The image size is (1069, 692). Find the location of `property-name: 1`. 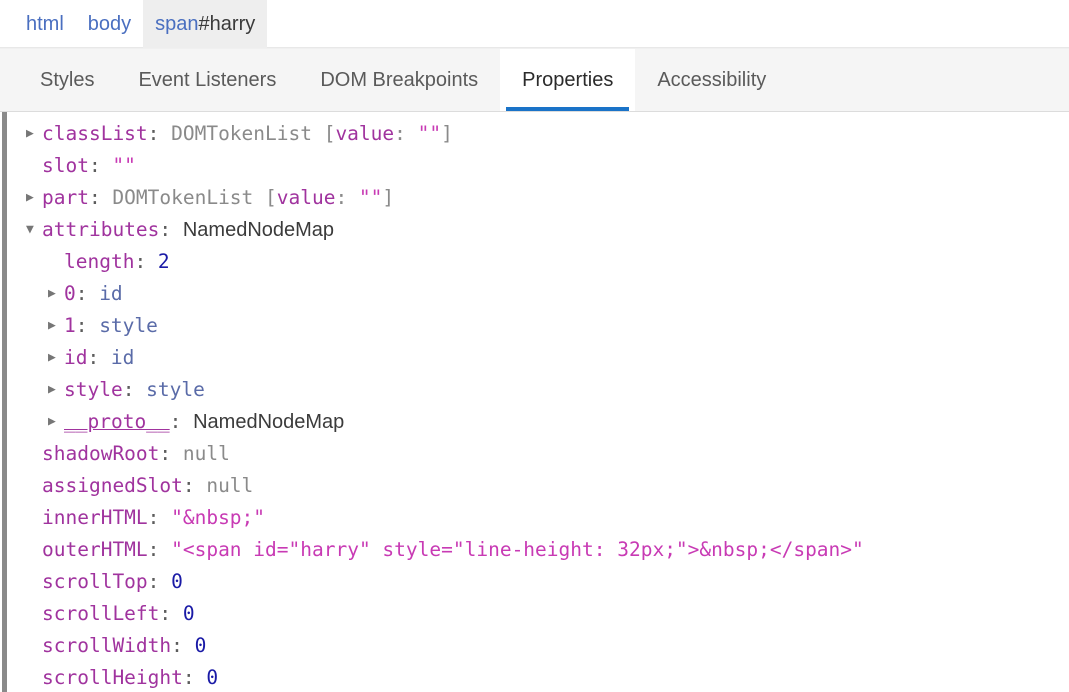

property-name: 1 is located at coordinates (70, 325).